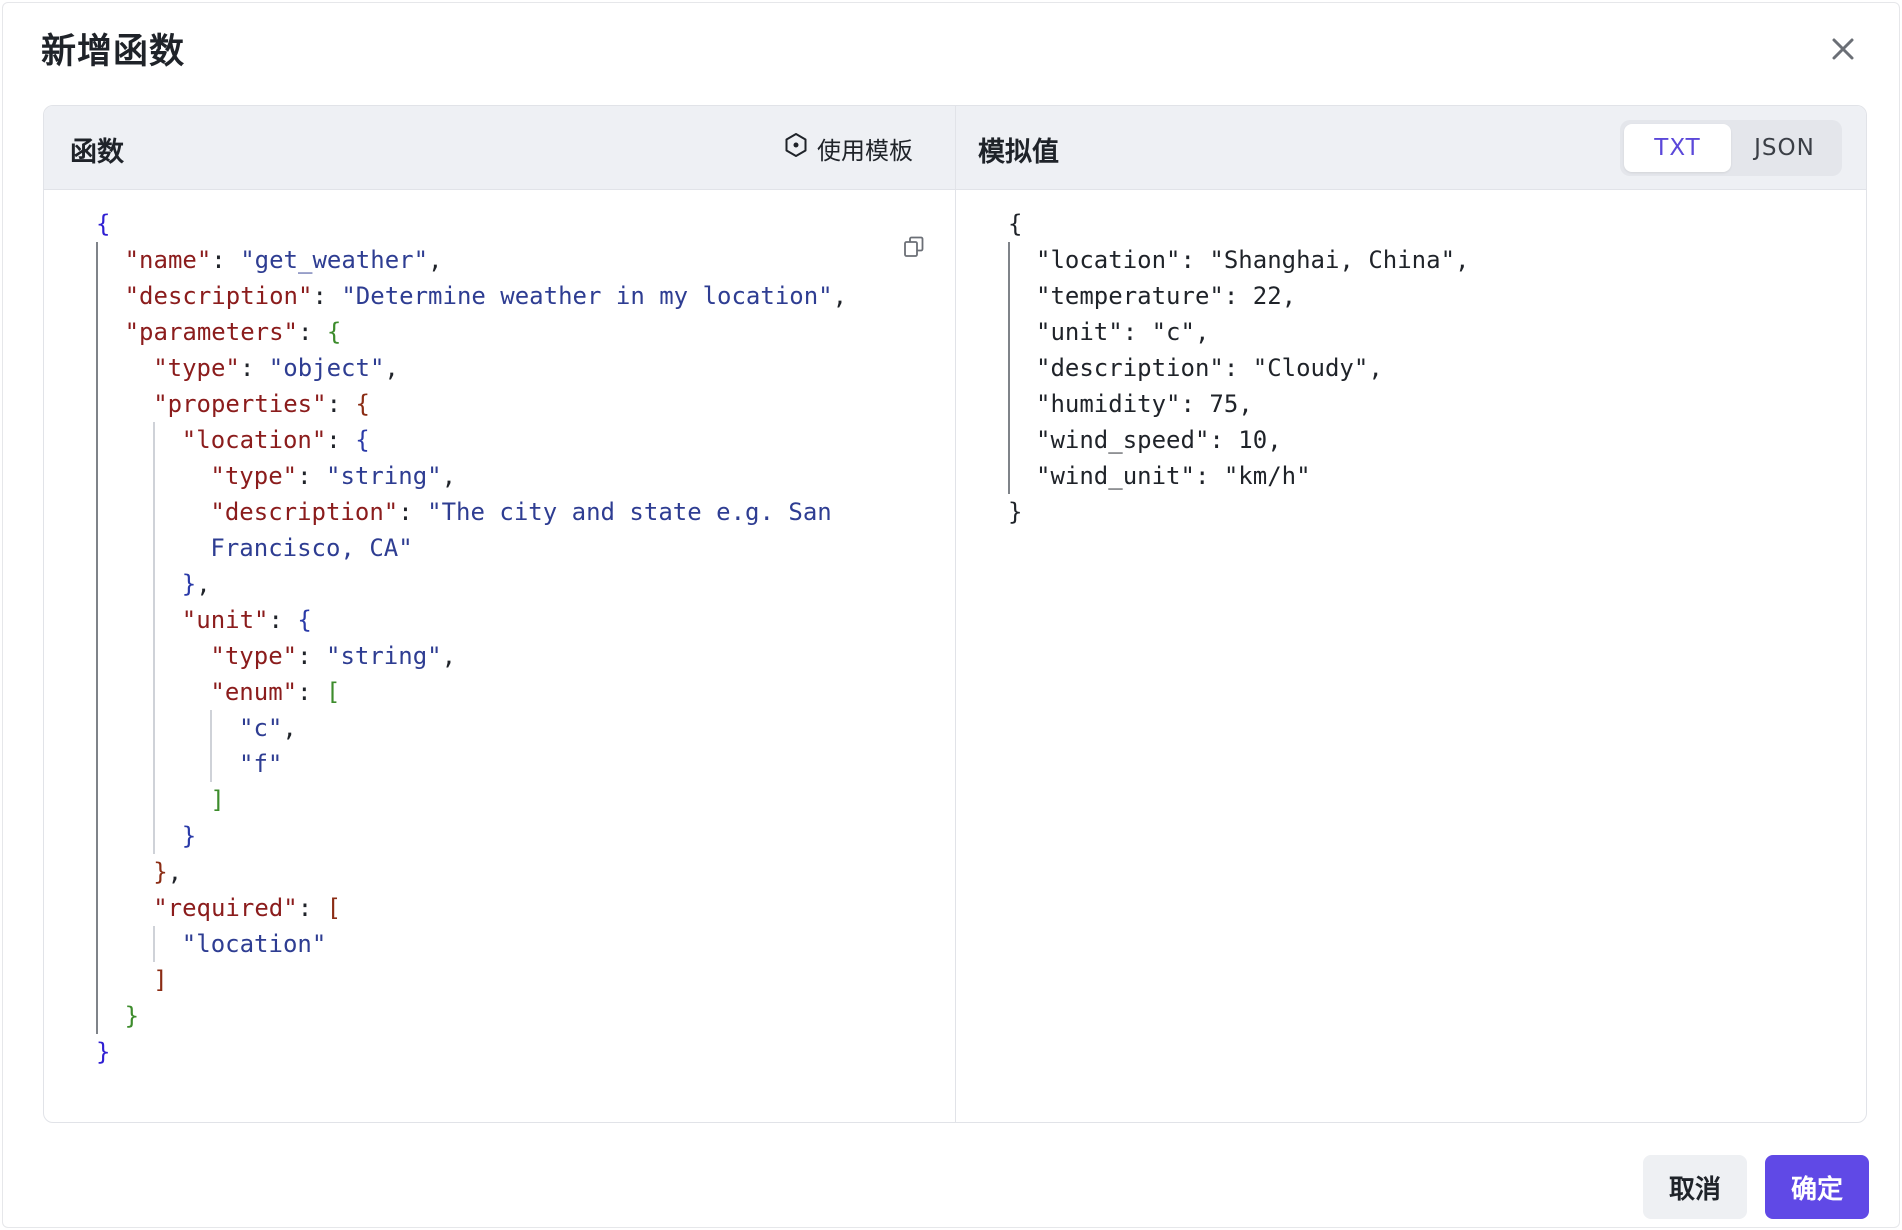  I want to click on function-code-line: "location", so click(254, 944).